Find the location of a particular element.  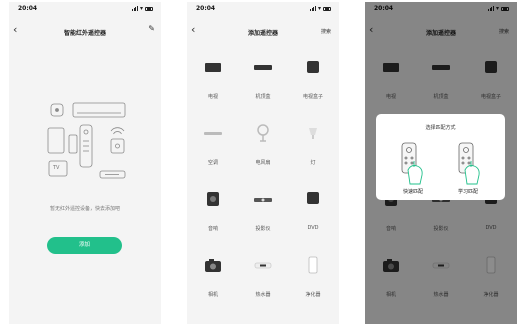

page-title: 添加遥控器 is located at coordinates (262, 33).